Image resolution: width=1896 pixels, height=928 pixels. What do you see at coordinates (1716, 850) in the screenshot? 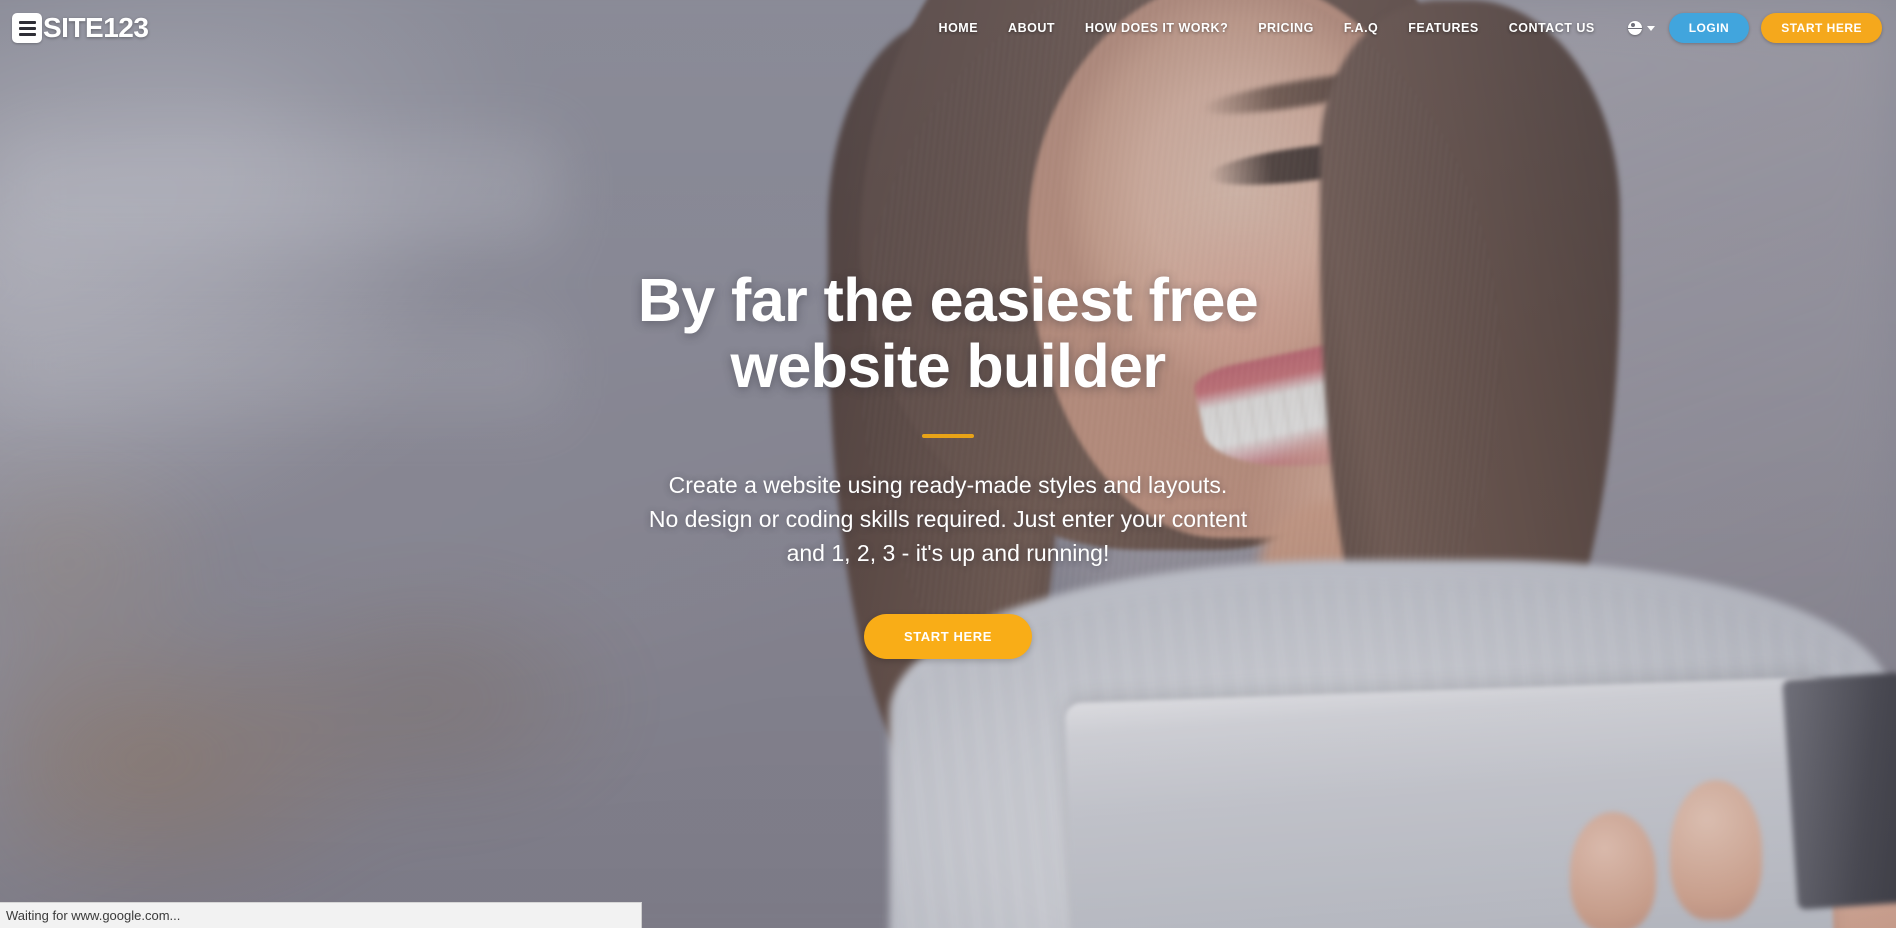
I see `finger-two` at bounding box center [1716, 850].